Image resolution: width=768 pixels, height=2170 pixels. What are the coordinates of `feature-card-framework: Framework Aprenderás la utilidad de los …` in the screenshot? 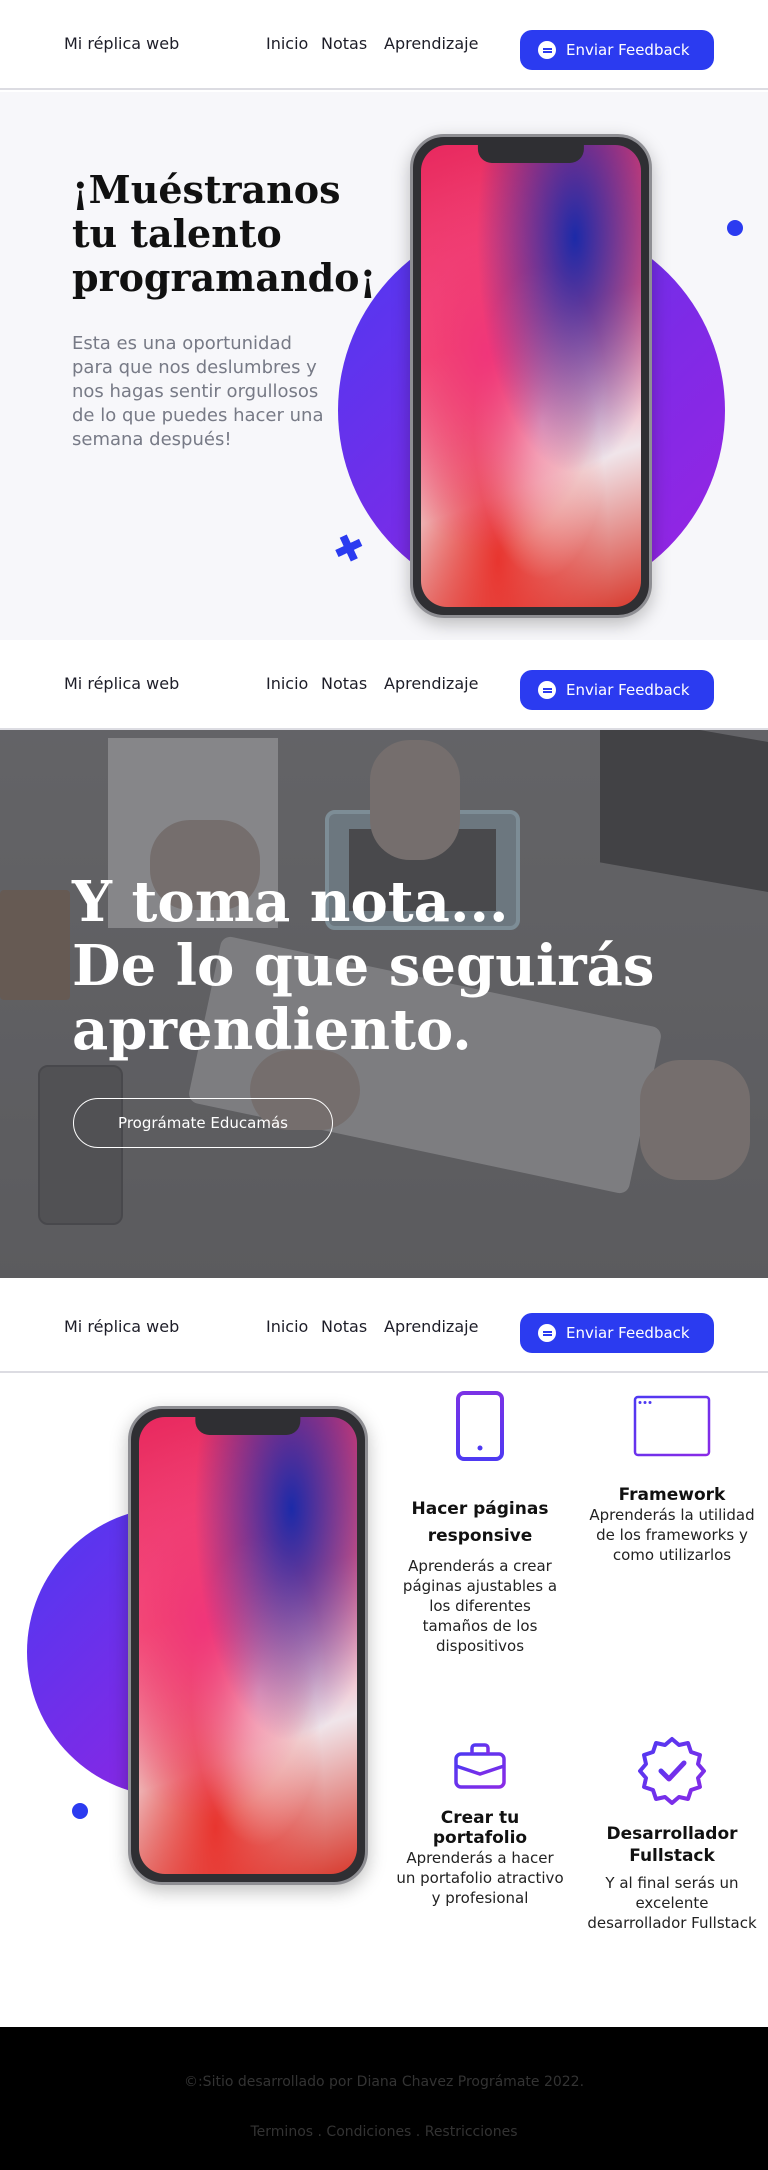 It's located at (672, 1480).